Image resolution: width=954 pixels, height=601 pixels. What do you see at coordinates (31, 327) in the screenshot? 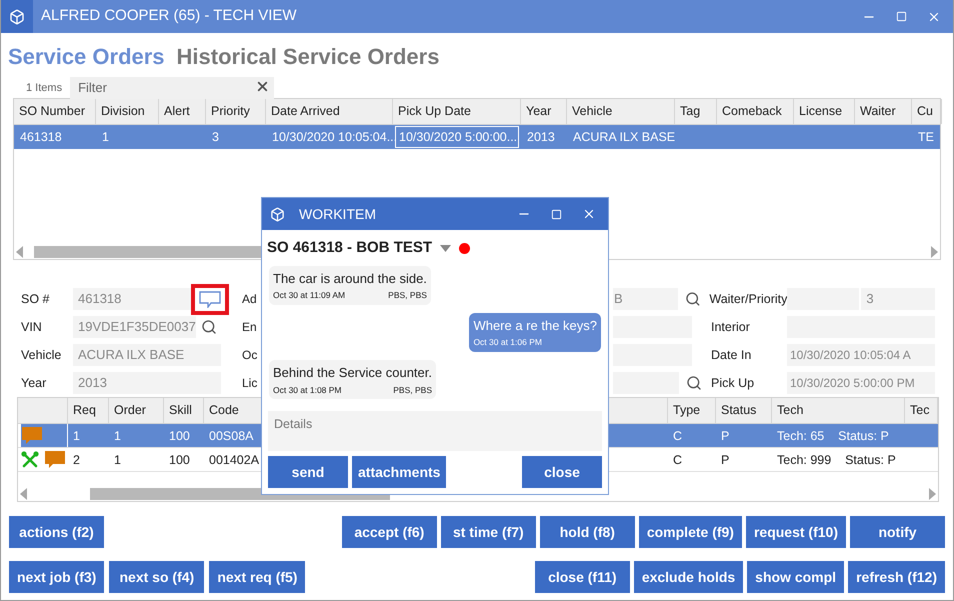
I see `field-label: VIN` at bounding box center [31, 327].